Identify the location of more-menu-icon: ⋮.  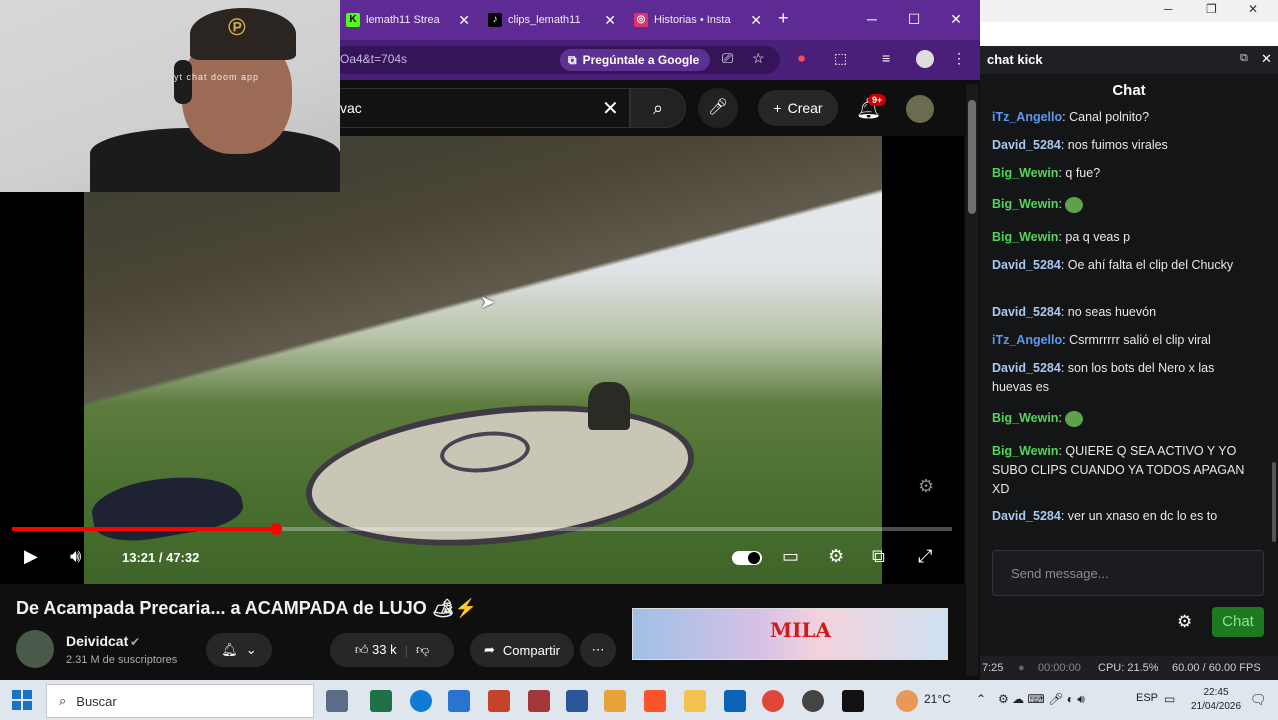
(959, 58).